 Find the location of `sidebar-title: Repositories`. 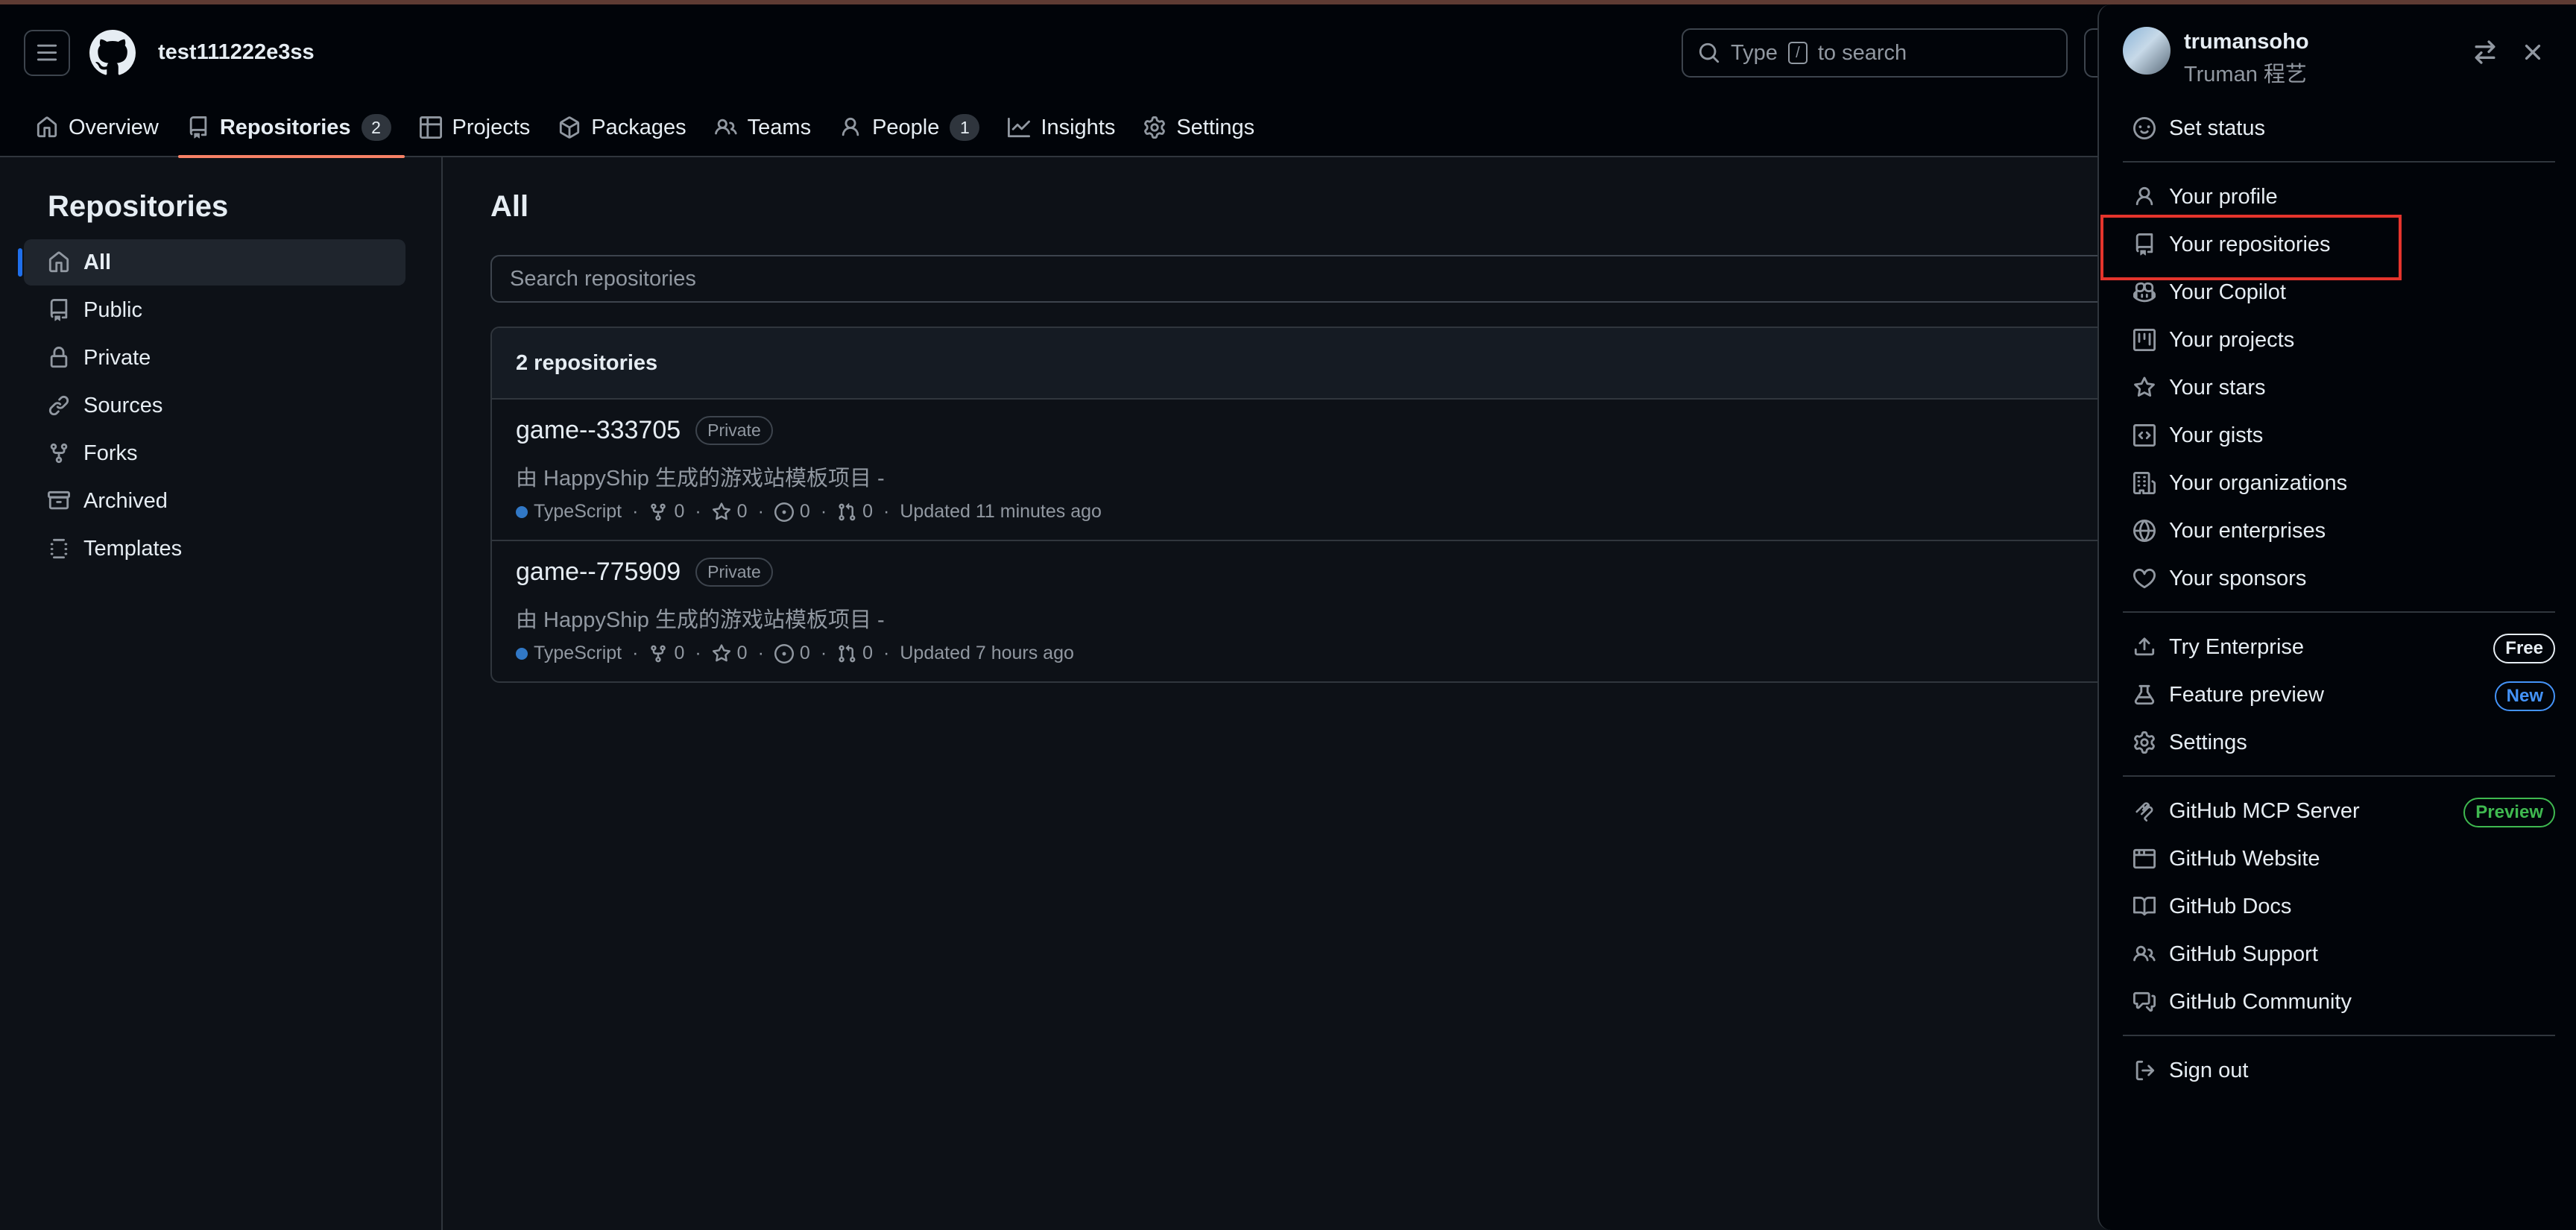

sidebar-title: Repositories is located at coordinates (138, 206).